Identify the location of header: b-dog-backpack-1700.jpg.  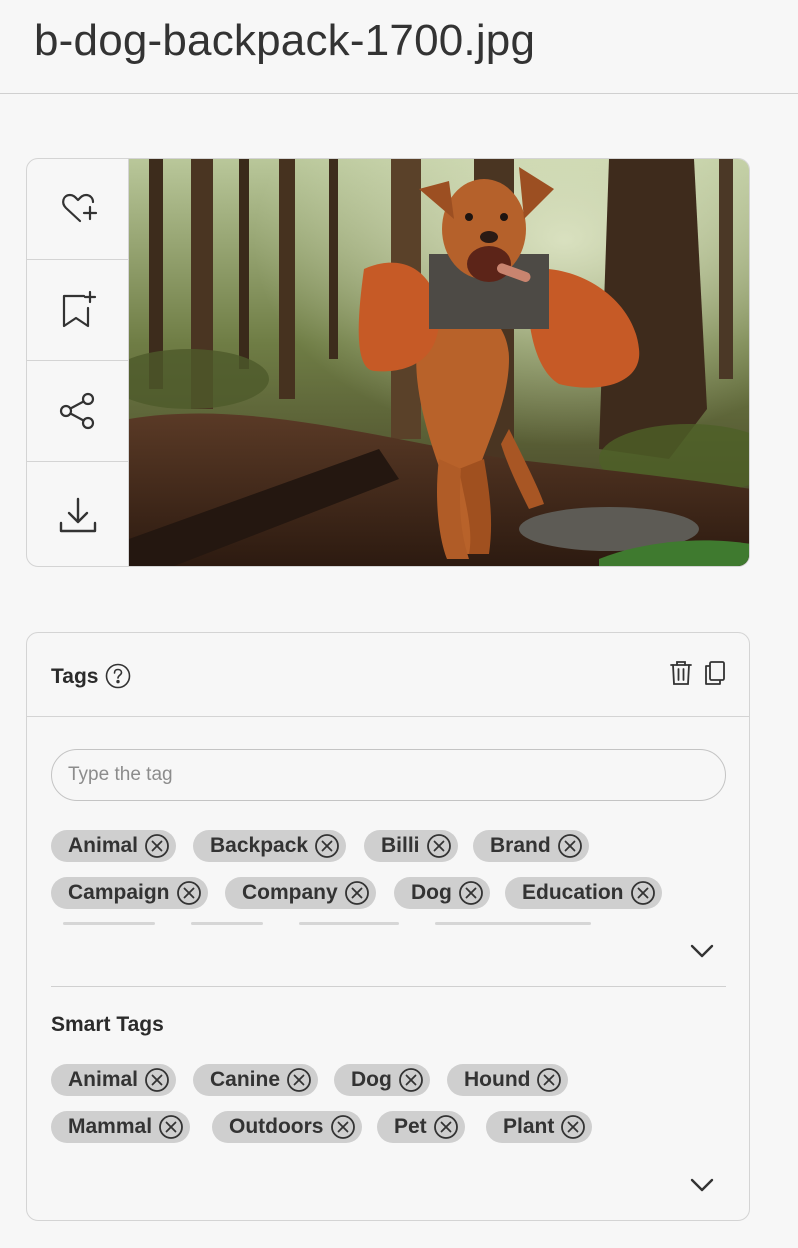
(399, 47).